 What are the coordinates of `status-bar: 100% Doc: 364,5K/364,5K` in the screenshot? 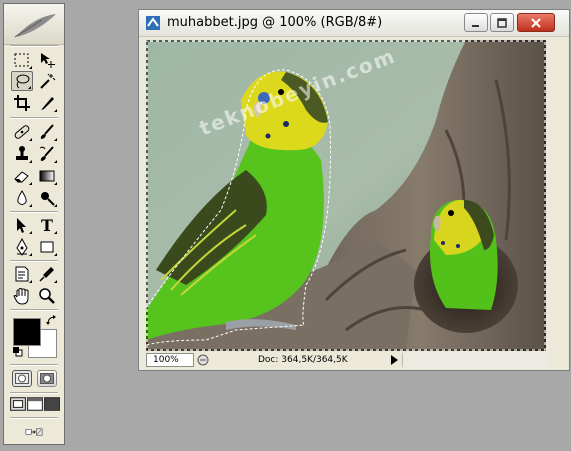 It's located at (346, 360).